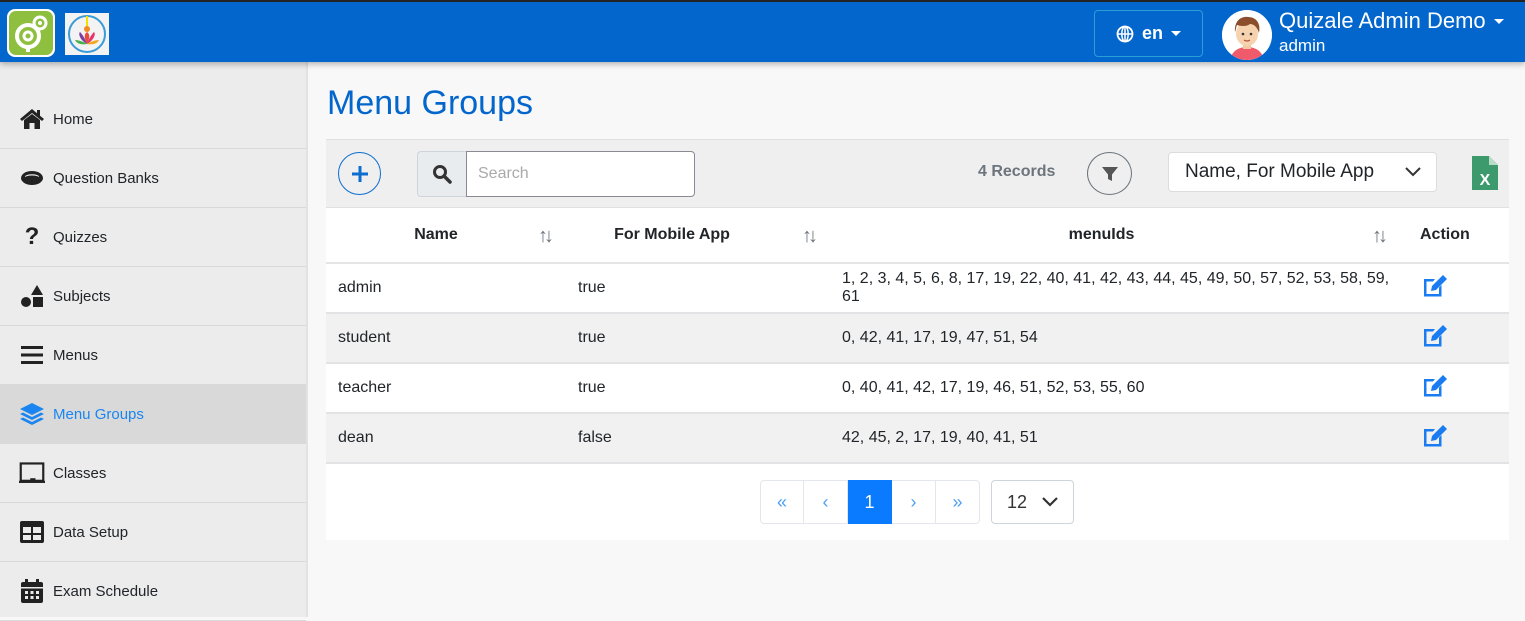 The width and height of the screenshot is (1525, 621). Describe the element at coordinates (91, 532) in the screenshot. I see `sidebar-item-label: Data Setup` at that location.